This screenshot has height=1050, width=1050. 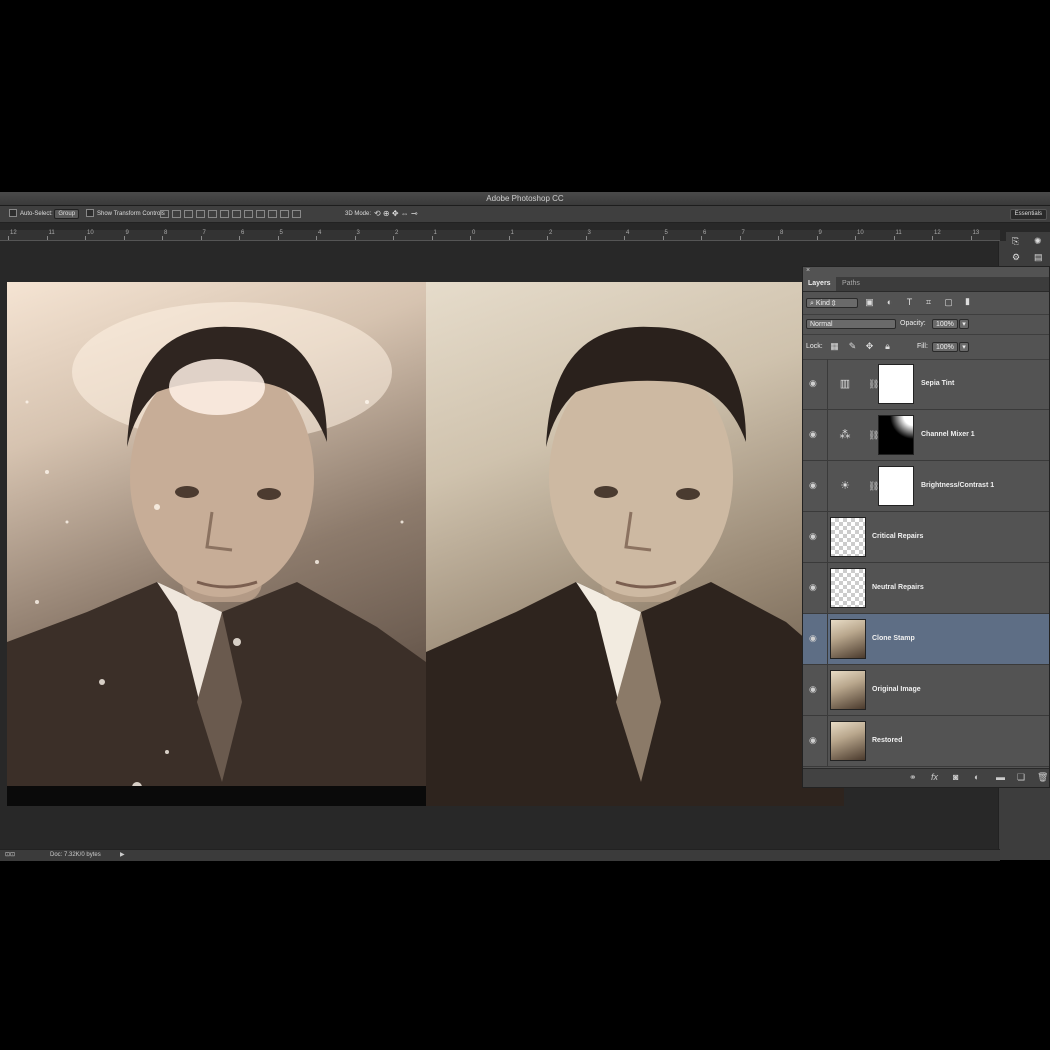 I want to click on swatches-icon: ▤, so click(x=1038, y=257).